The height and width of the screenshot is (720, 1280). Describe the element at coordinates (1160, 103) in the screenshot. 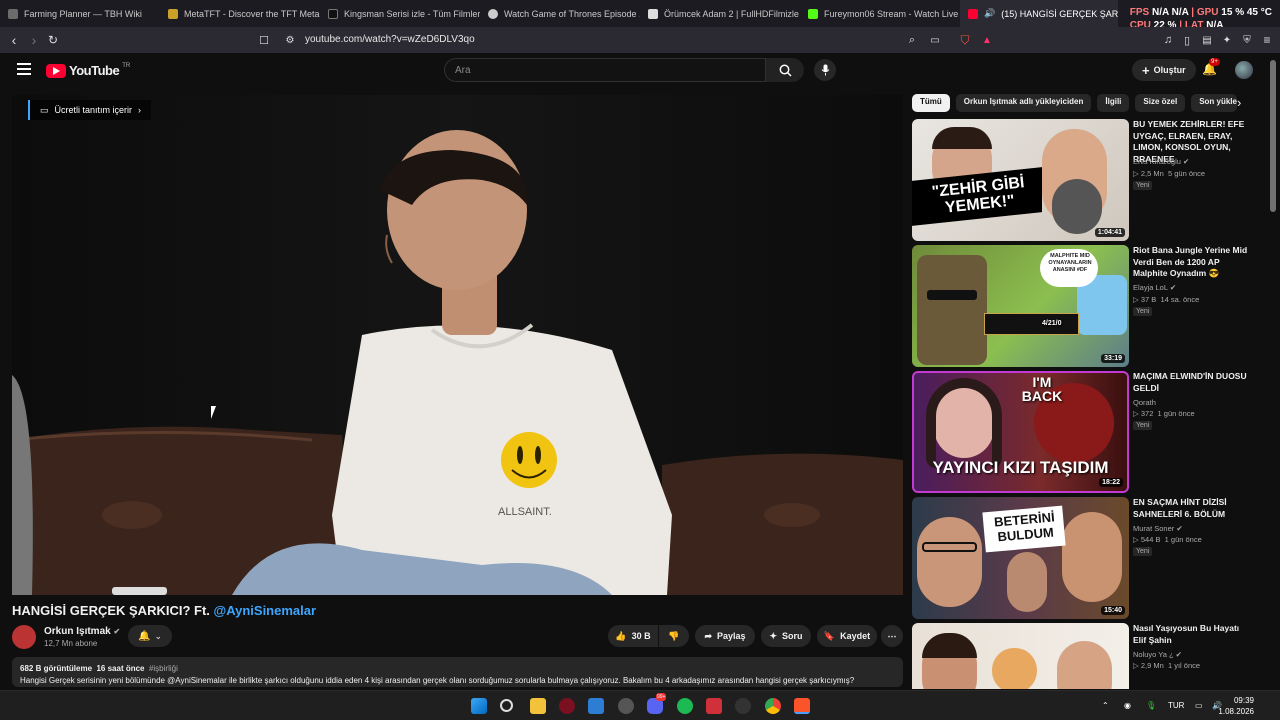

I see `chip-for-you: Size özel` at that location.